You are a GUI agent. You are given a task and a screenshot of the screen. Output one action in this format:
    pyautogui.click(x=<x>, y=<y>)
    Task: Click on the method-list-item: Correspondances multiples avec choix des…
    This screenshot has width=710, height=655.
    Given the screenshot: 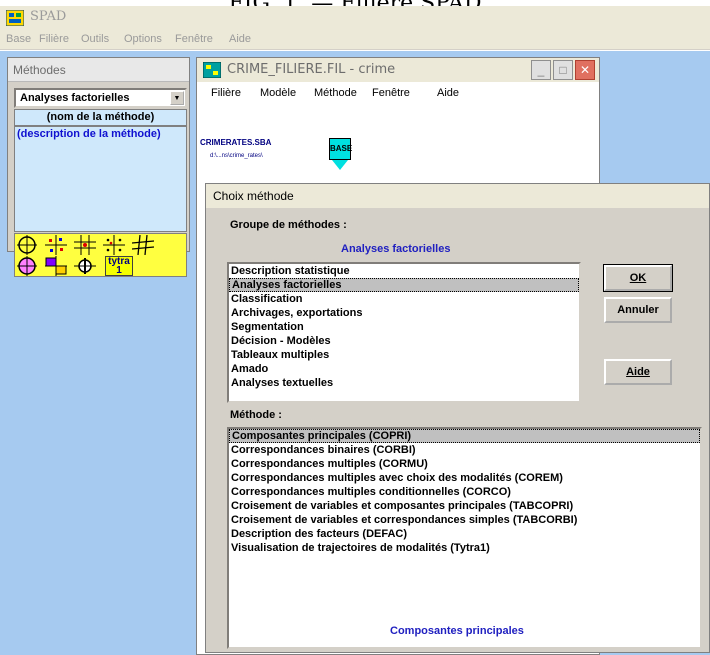 What is the action you would take?
    pyautogui.click(x=464, y=478)
    